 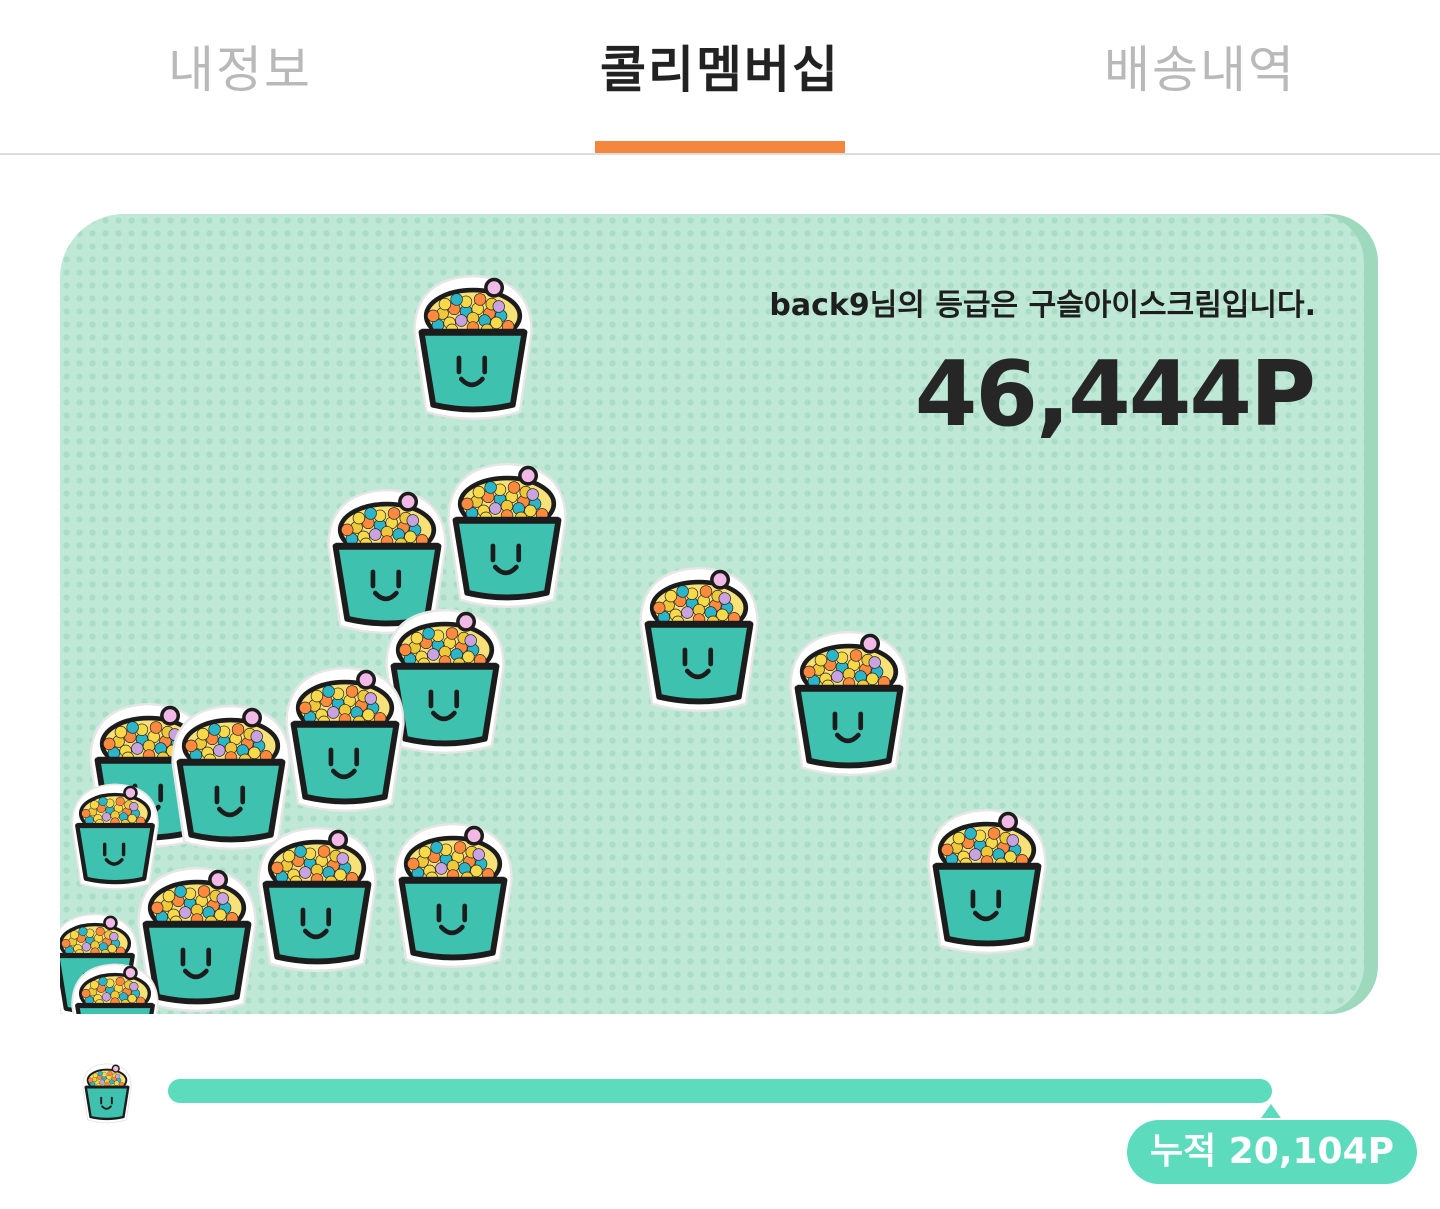 I want to click on progress-fill, so click(x=720, y=1091).